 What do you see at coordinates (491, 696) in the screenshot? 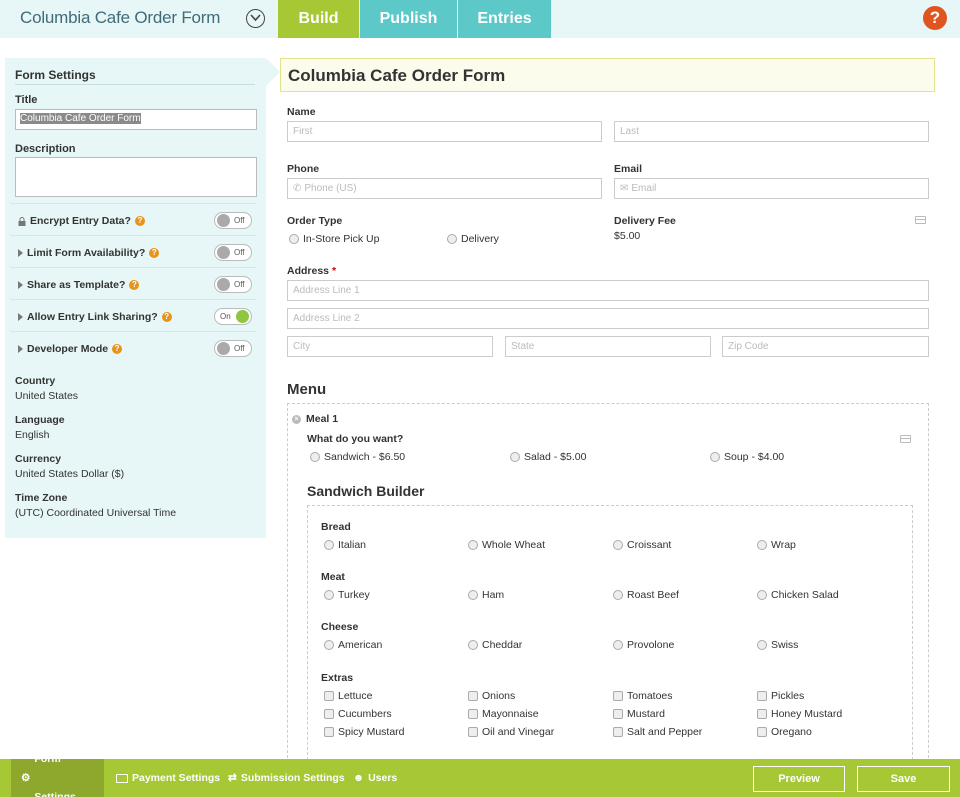
I see `checkbox-extra: Onions` at bounding box center [491, 696].